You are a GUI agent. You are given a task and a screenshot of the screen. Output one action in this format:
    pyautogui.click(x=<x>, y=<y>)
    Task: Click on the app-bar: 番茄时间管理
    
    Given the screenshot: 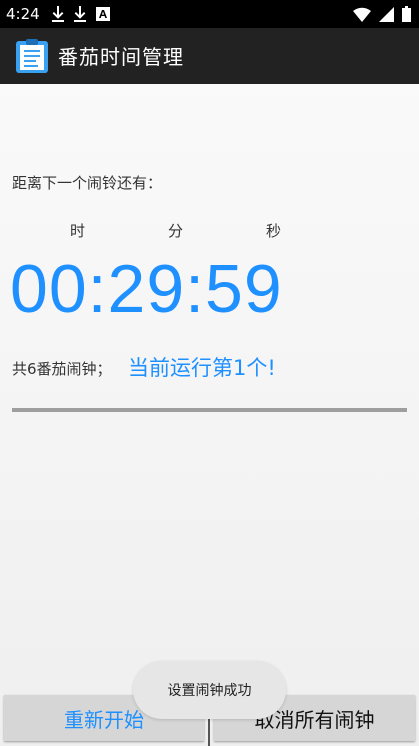 What is the action you would take?
    pyautogui.click(x=209, y=56)
    